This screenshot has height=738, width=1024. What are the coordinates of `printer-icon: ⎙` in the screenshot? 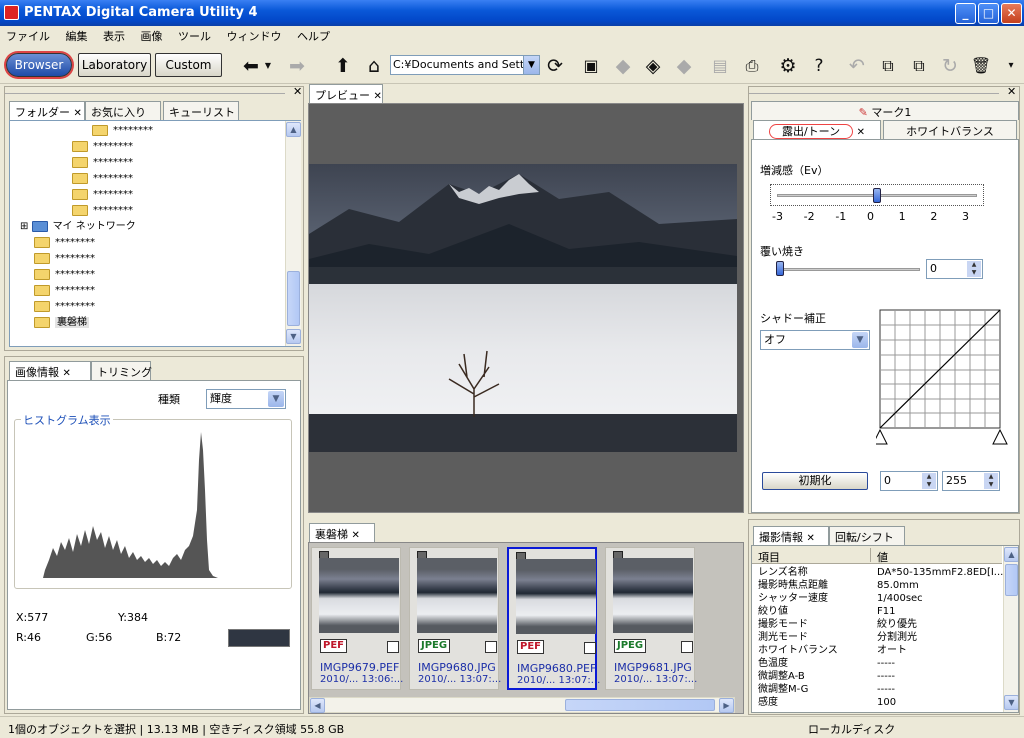 It's located at (752, 66).